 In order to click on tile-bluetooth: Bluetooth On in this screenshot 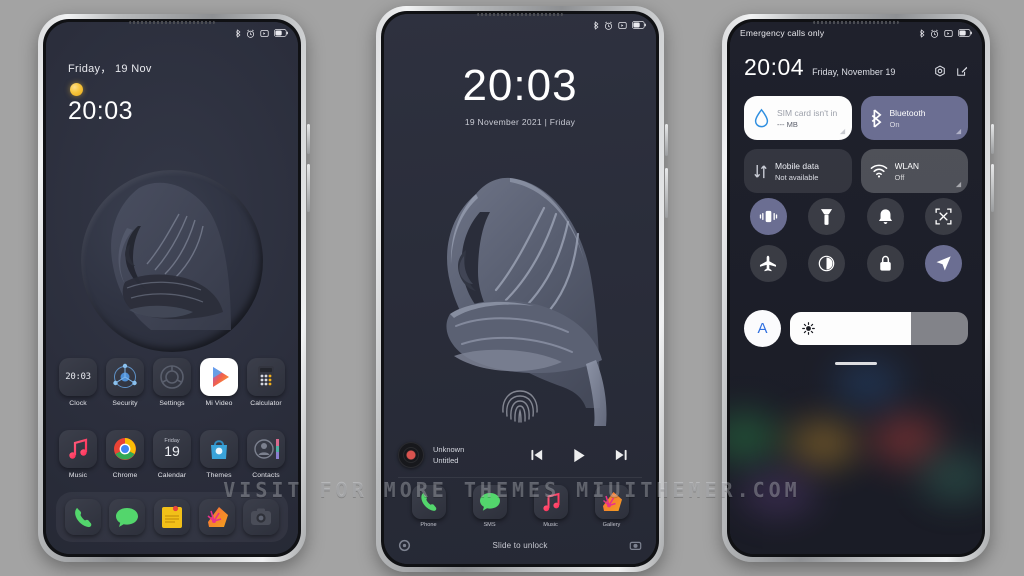, I will do `click(914, 118)`.